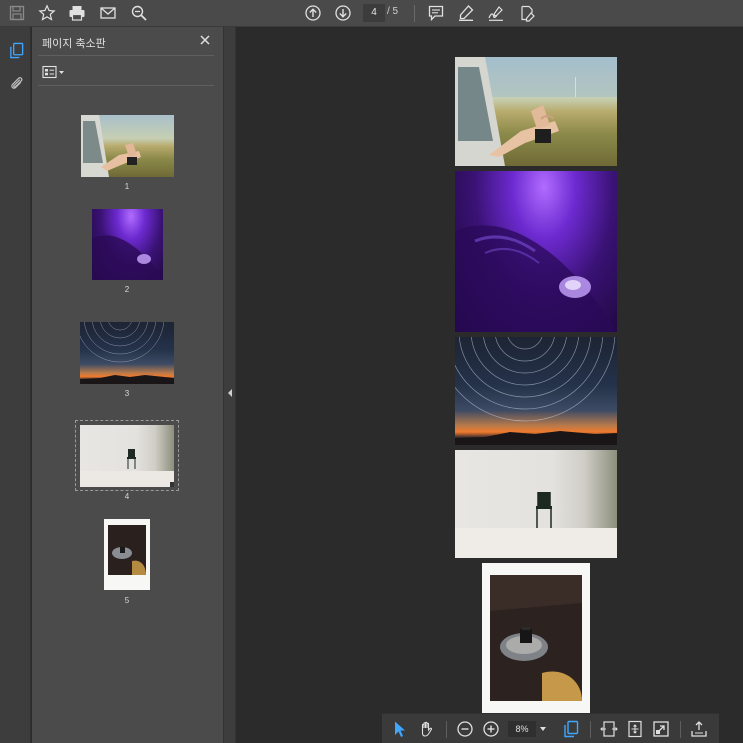  Describe the element at coordinates (17, 13) in the screenshot. I see `save-icon` at that location.